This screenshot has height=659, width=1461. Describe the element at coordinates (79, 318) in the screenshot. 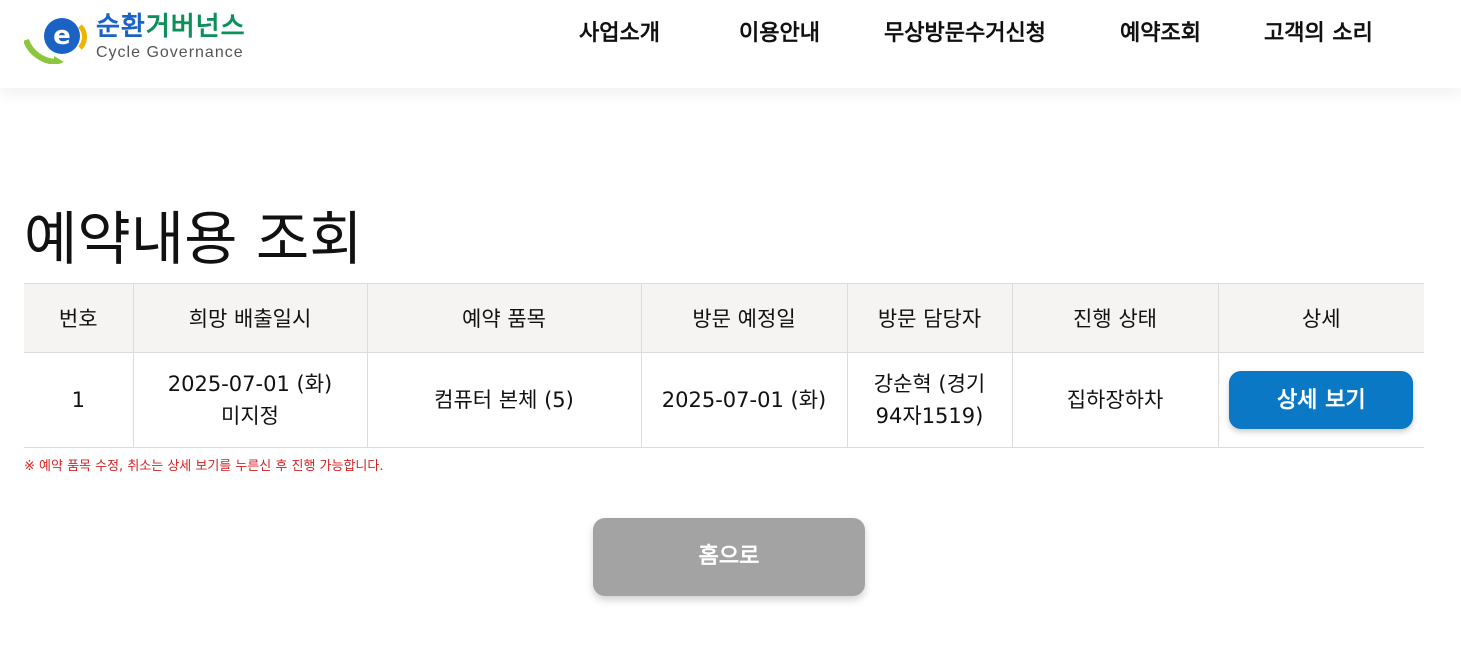

I see `column-header-number: 번호` at that location.